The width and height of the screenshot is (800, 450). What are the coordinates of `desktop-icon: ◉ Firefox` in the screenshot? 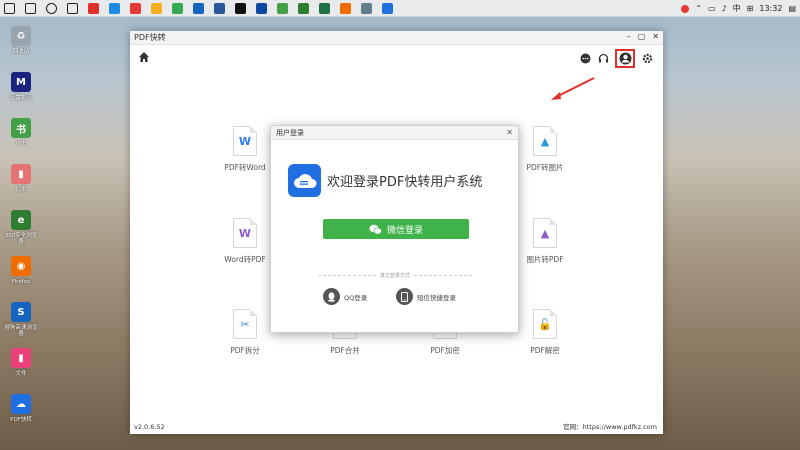 It's located at (21, 275).